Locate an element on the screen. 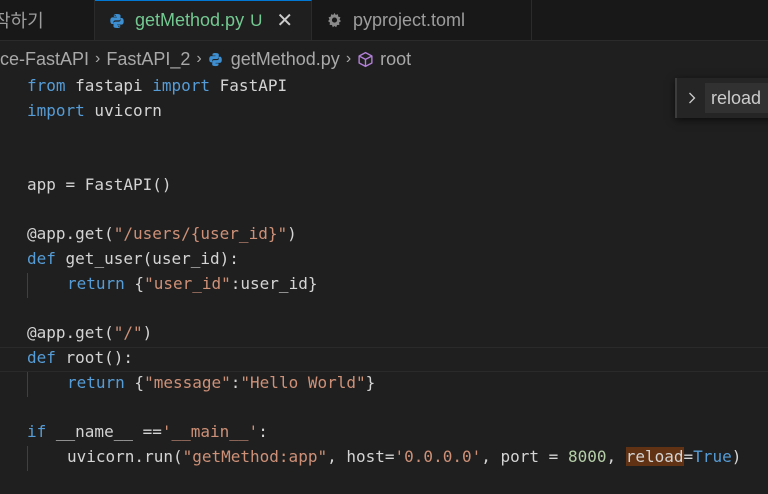  cube-icon is located at coordinates (365, 59).